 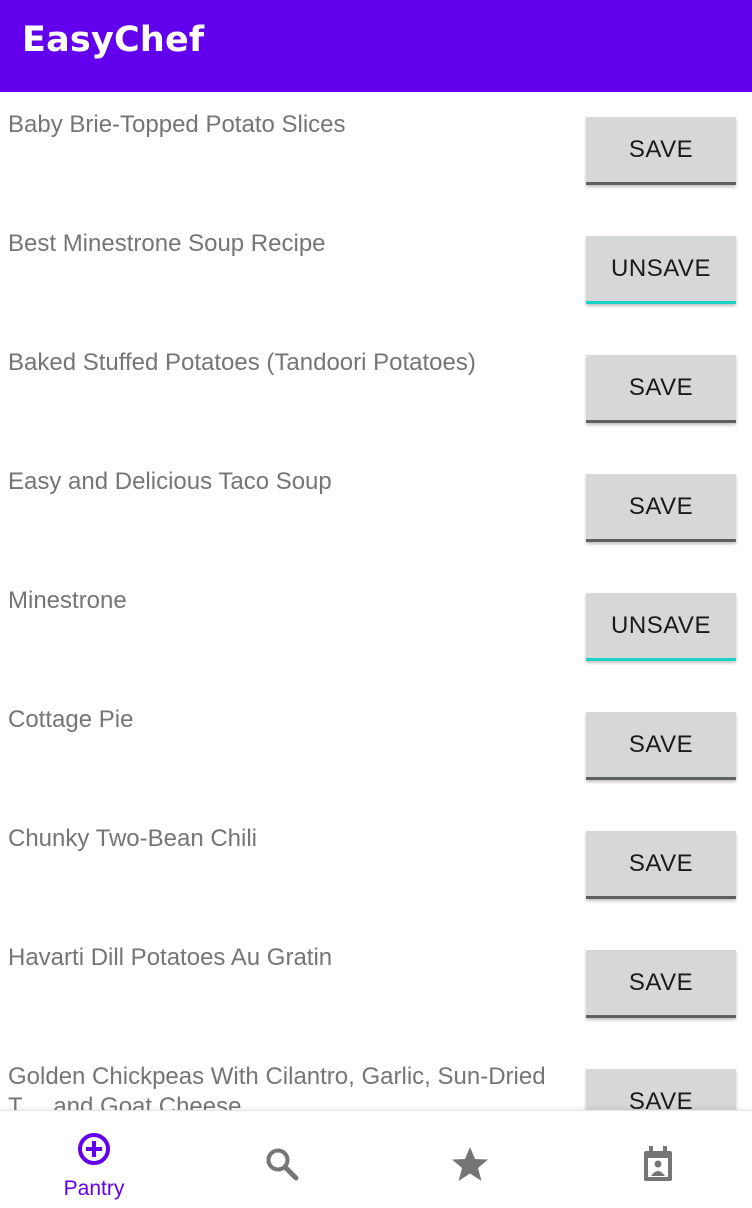 What do you see at coordinates (94, 1149) in the screenshot?
I see `add-circle-icon` at bounding box center [94, 1149].